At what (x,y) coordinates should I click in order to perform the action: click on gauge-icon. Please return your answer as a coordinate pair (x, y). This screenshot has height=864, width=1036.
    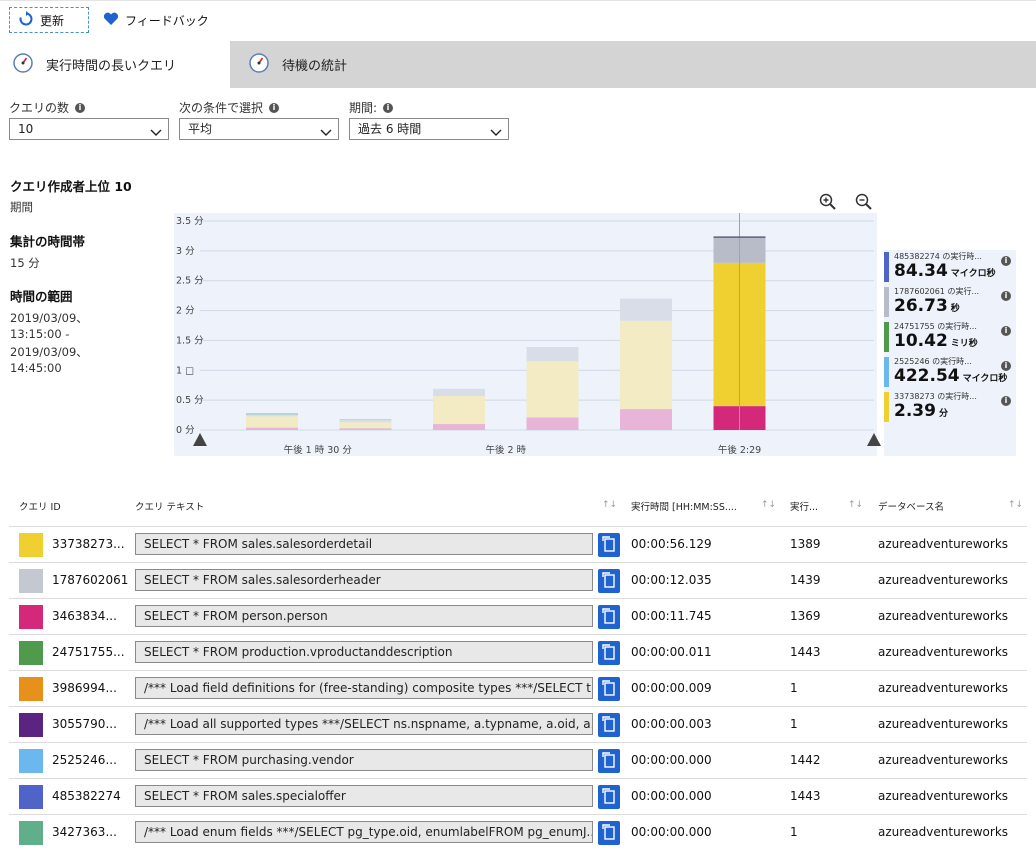
    Looking at the image, I should click on (259, 65).